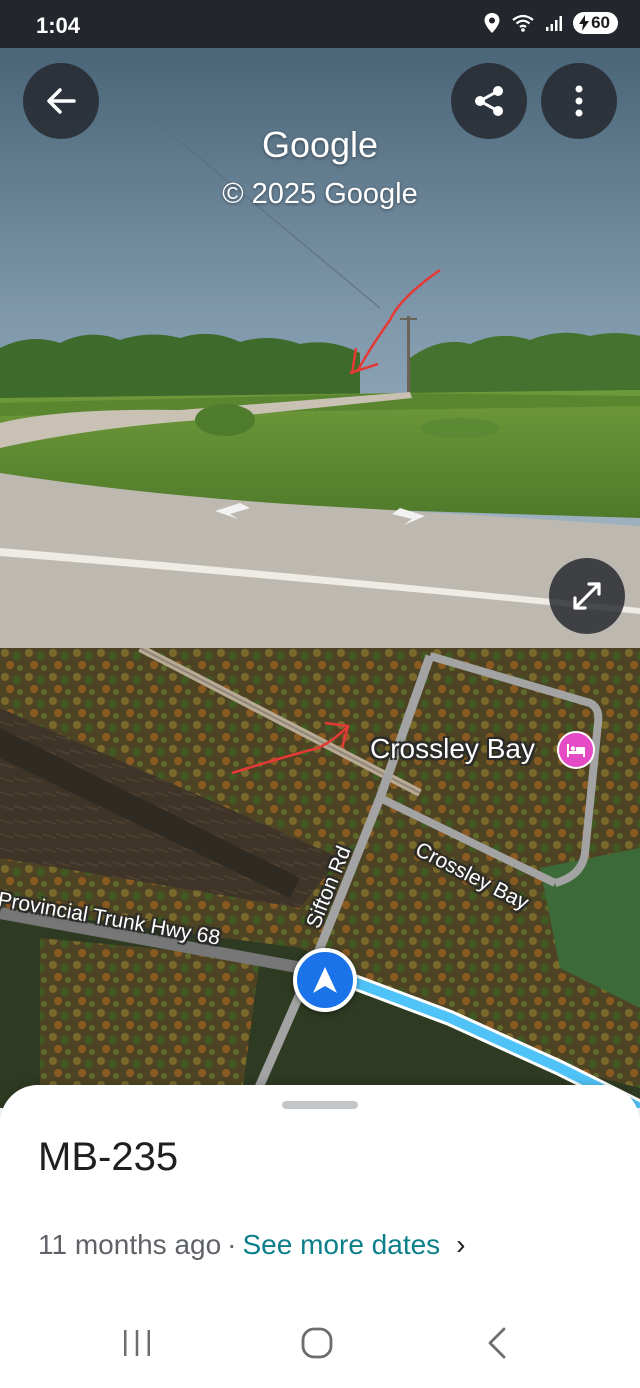  I want to click on back-icon, so click(61, 101).